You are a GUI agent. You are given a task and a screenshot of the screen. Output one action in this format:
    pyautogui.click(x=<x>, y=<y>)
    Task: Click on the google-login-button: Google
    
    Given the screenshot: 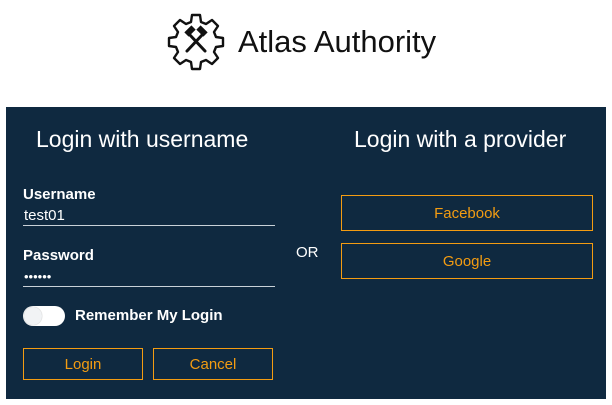 What is the action you would take?
    pyautogui.click(x=467, y=261)
    